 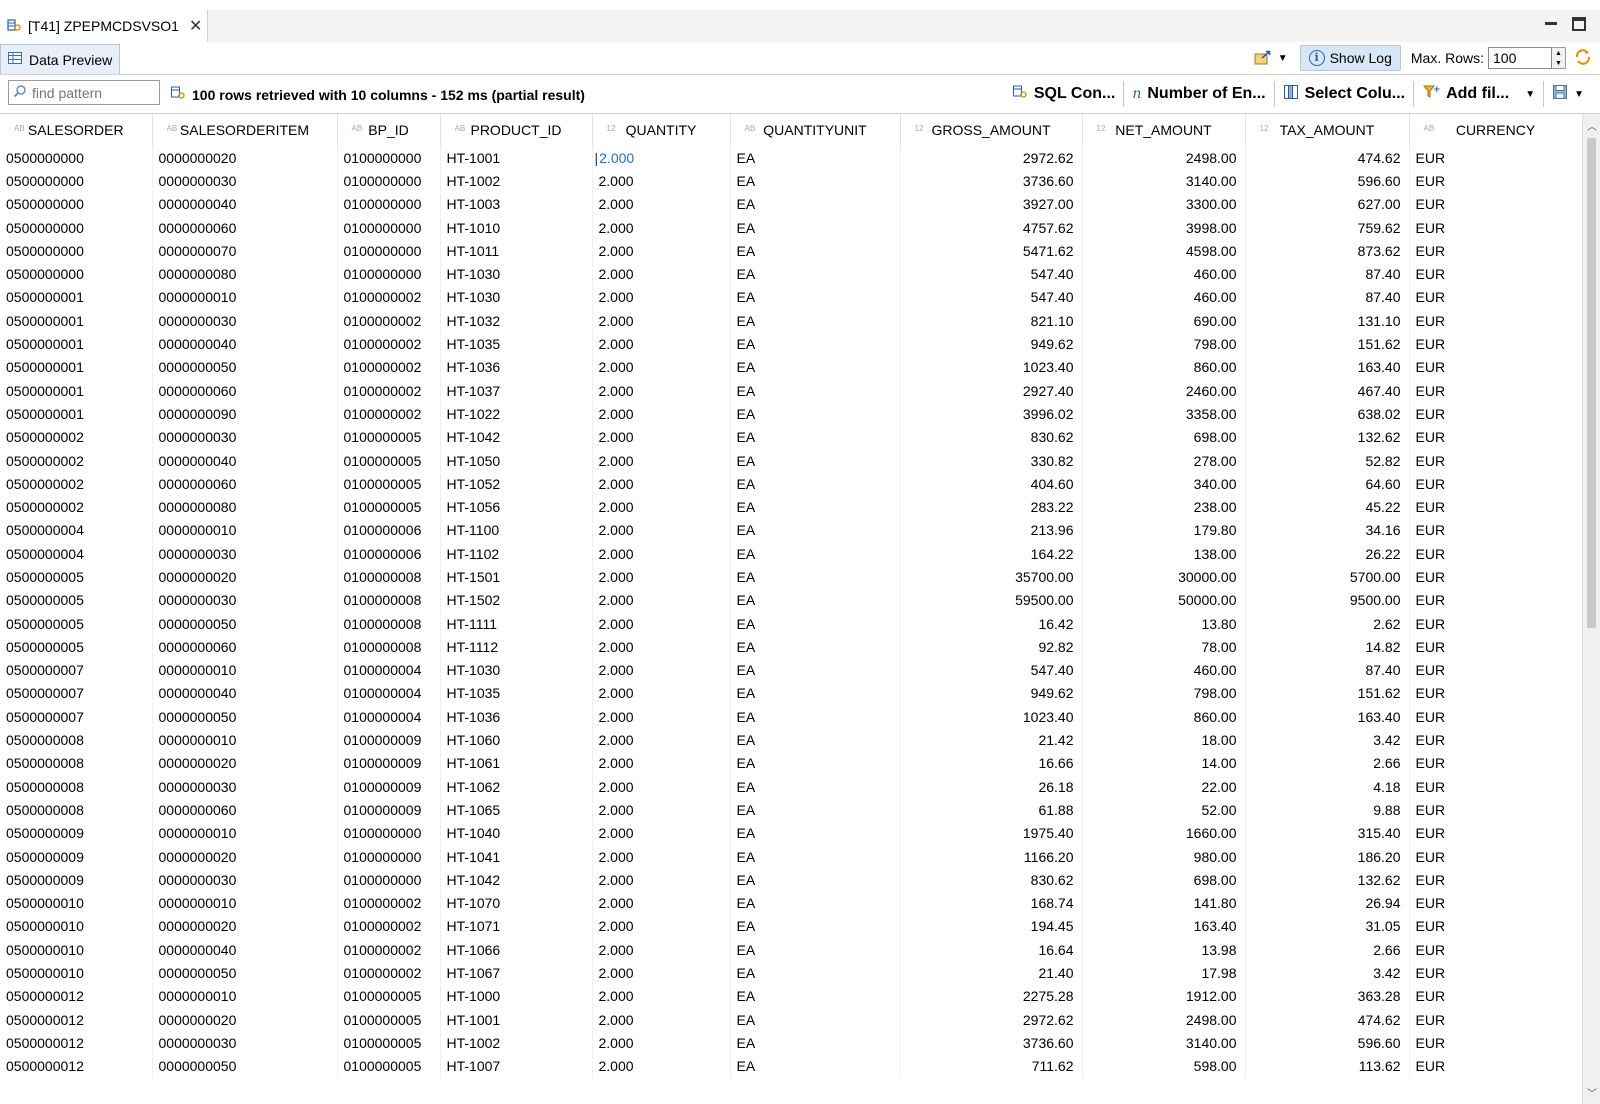 What do you see at coordinates (1327, 810) in the screenshot?
I see `table-cell: 9.88` at bounding box center [1327, 810].